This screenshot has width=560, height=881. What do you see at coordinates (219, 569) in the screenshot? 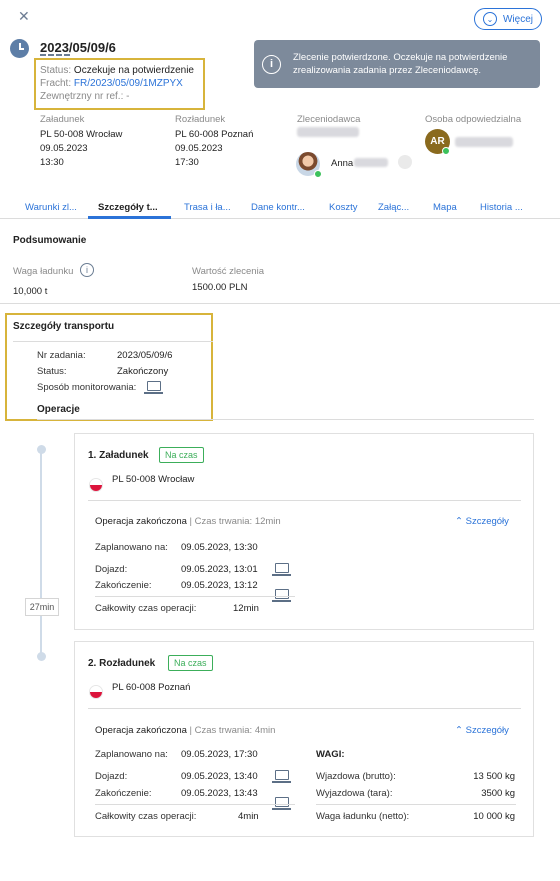
I see `arrival-value: 09.05.2023, 13:01` at bounding box center [219, 569].